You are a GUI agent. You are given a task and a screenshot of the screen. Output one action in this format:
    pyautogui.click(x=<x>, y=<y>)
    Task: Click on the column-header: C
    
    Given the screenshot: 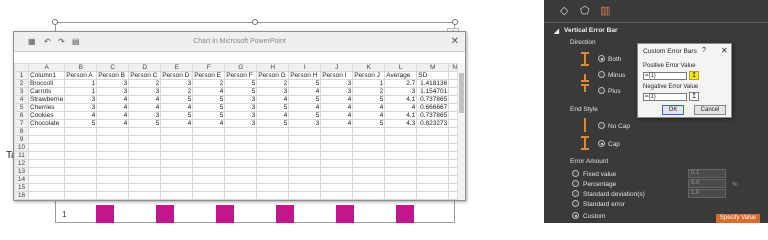 What is the action you would take?
    pyautogui.click(x=113, y=67)
    